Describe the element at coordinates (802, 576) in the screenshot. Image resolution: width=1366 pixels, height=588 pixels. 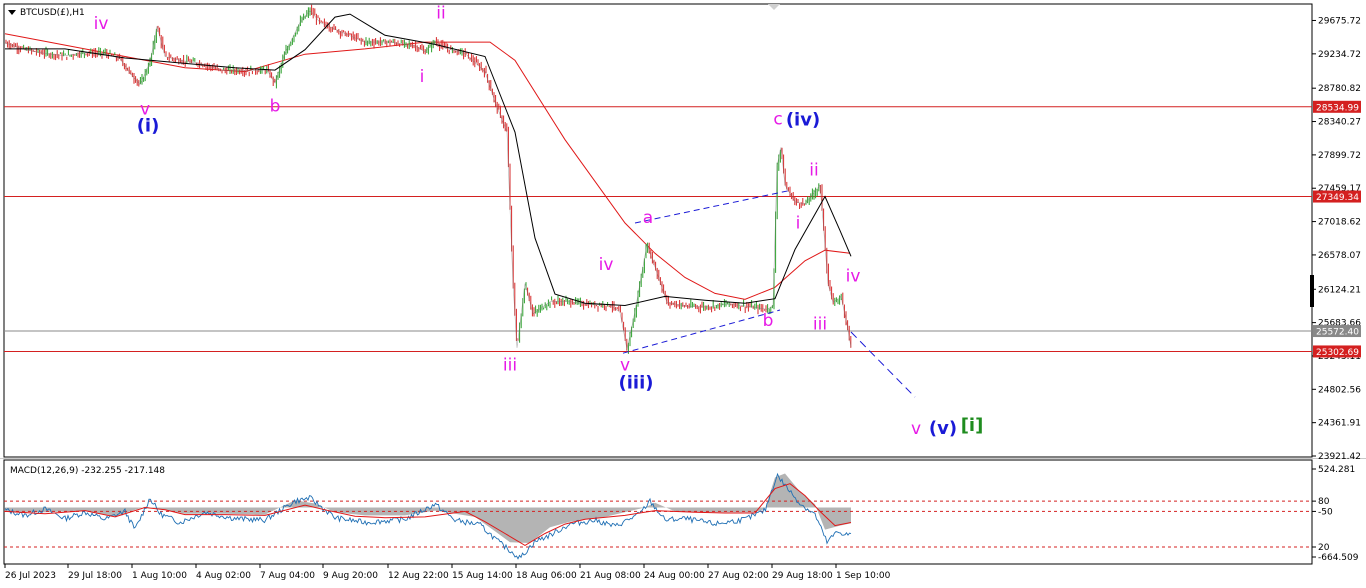
I see `x-tick-label: 29 Aug 18:00` at that location.